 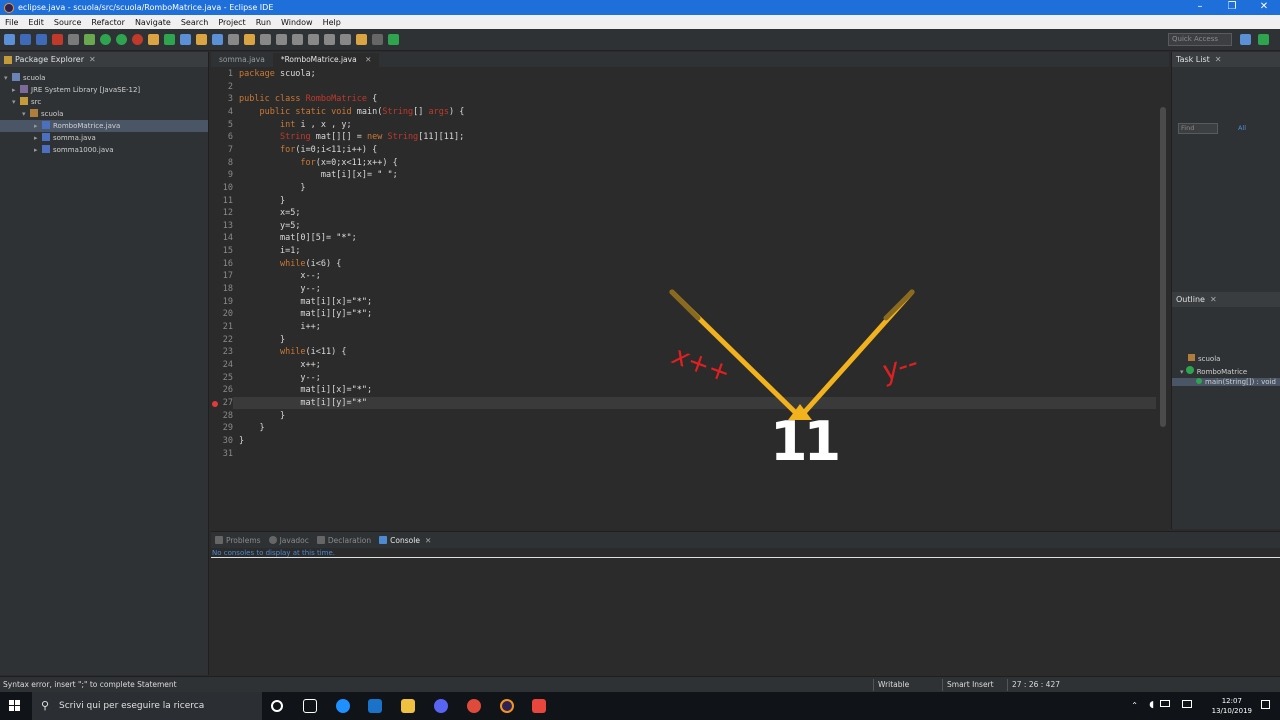 What do you see at coordinates (539, 706) in the screenshot?
I see `camtasia-icon` at bounding box center [539, 706].